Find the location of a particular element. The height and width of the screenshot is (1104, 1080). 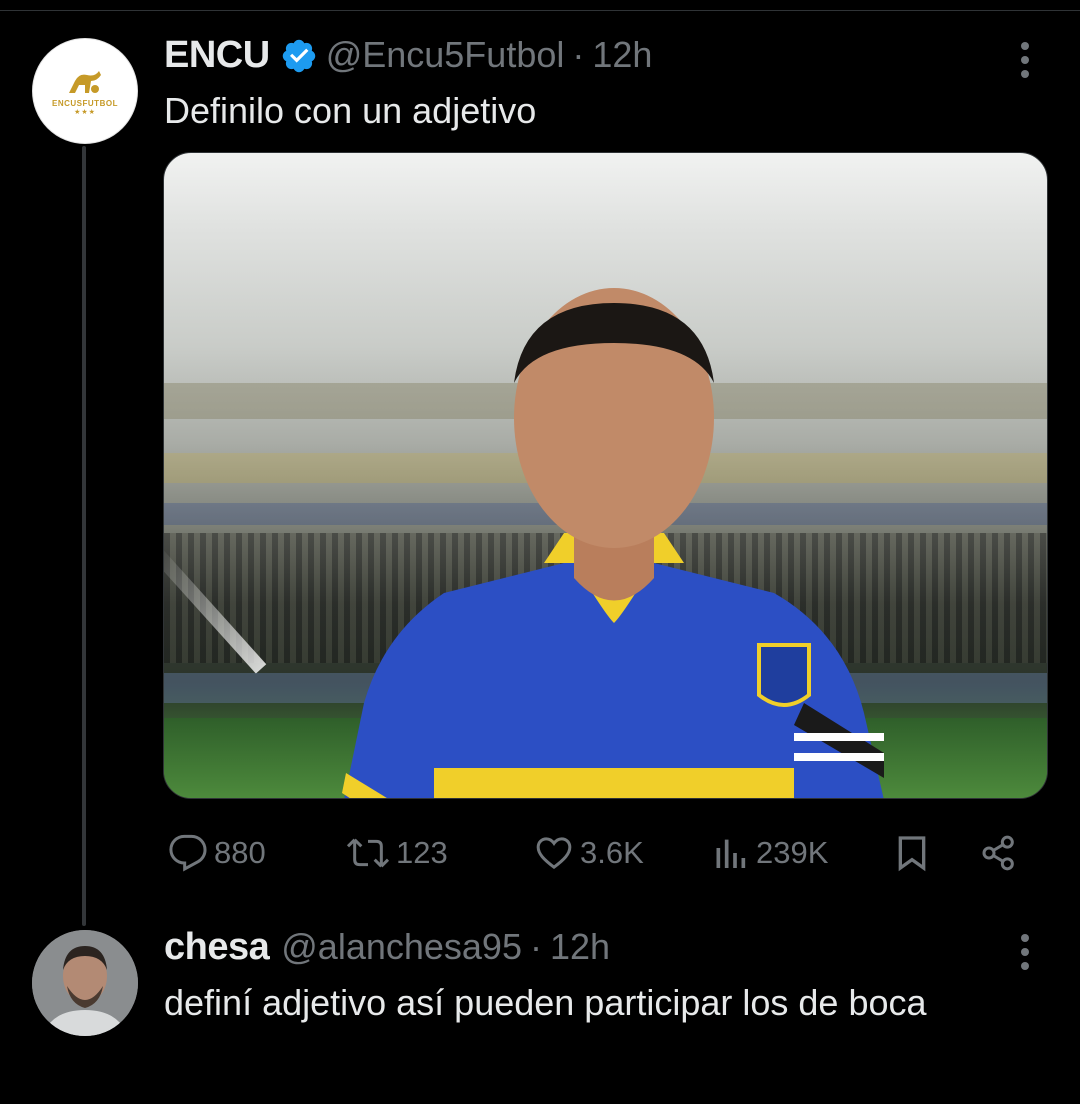

share-button is located at coordinates (1002, 853).